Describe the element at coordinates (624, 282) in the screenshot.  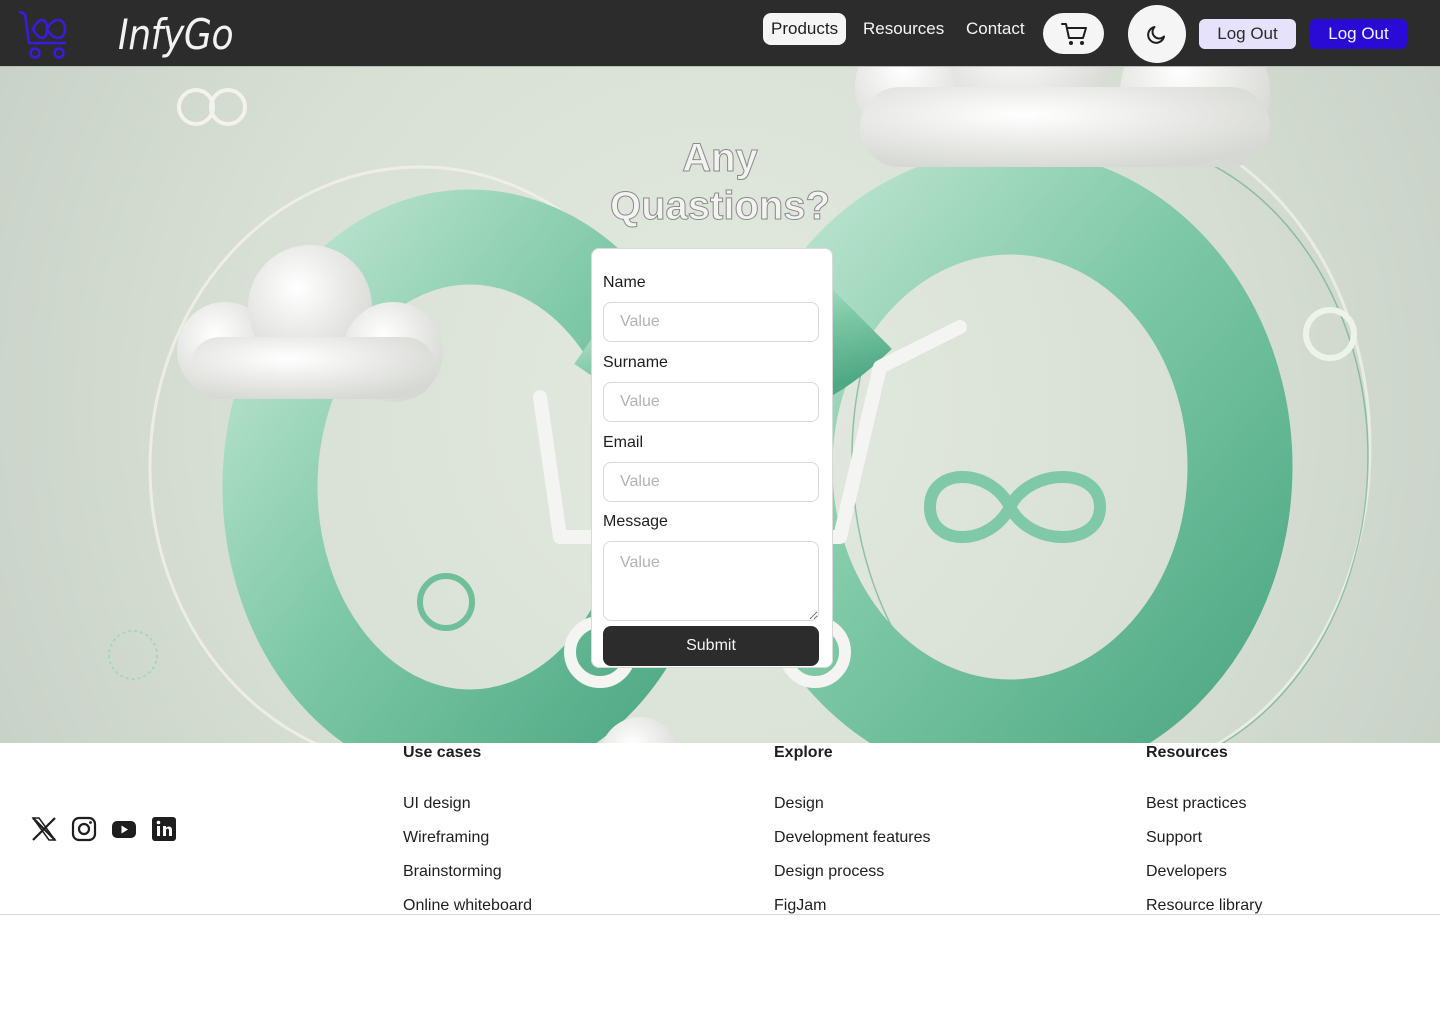
I see `name-label: Name` at that location.